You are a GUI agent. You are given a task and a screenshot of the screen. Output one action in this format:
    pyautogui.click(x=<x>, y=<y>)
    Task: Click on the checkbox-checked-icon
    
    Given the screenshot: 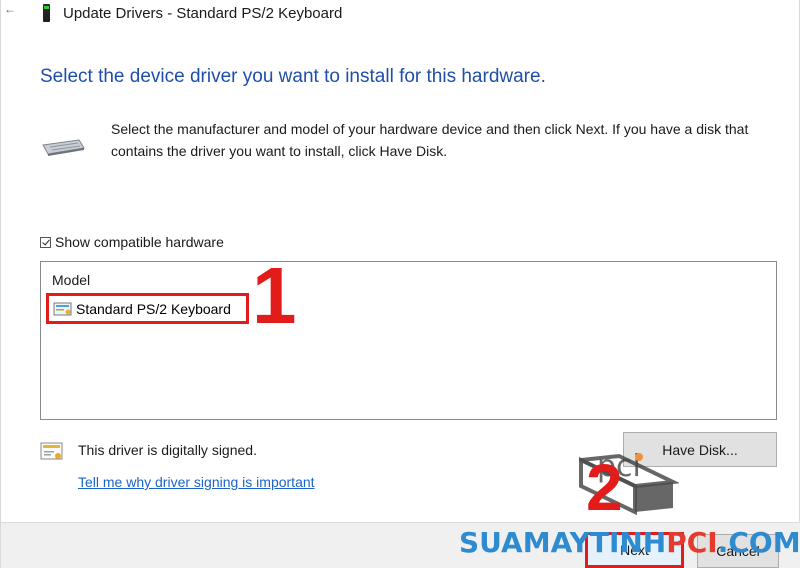 What is the action you would take?
    pyautogui.click(x=45, y=242)
    